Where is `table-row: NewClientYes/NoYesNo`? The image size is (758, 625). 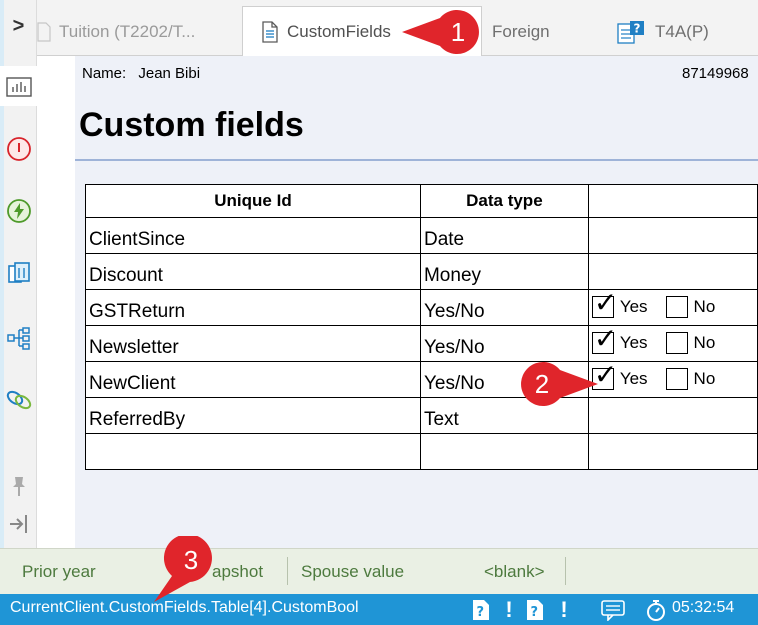
table-row: NewClientYes/NoYesNo is located at coordinates (421, 379).